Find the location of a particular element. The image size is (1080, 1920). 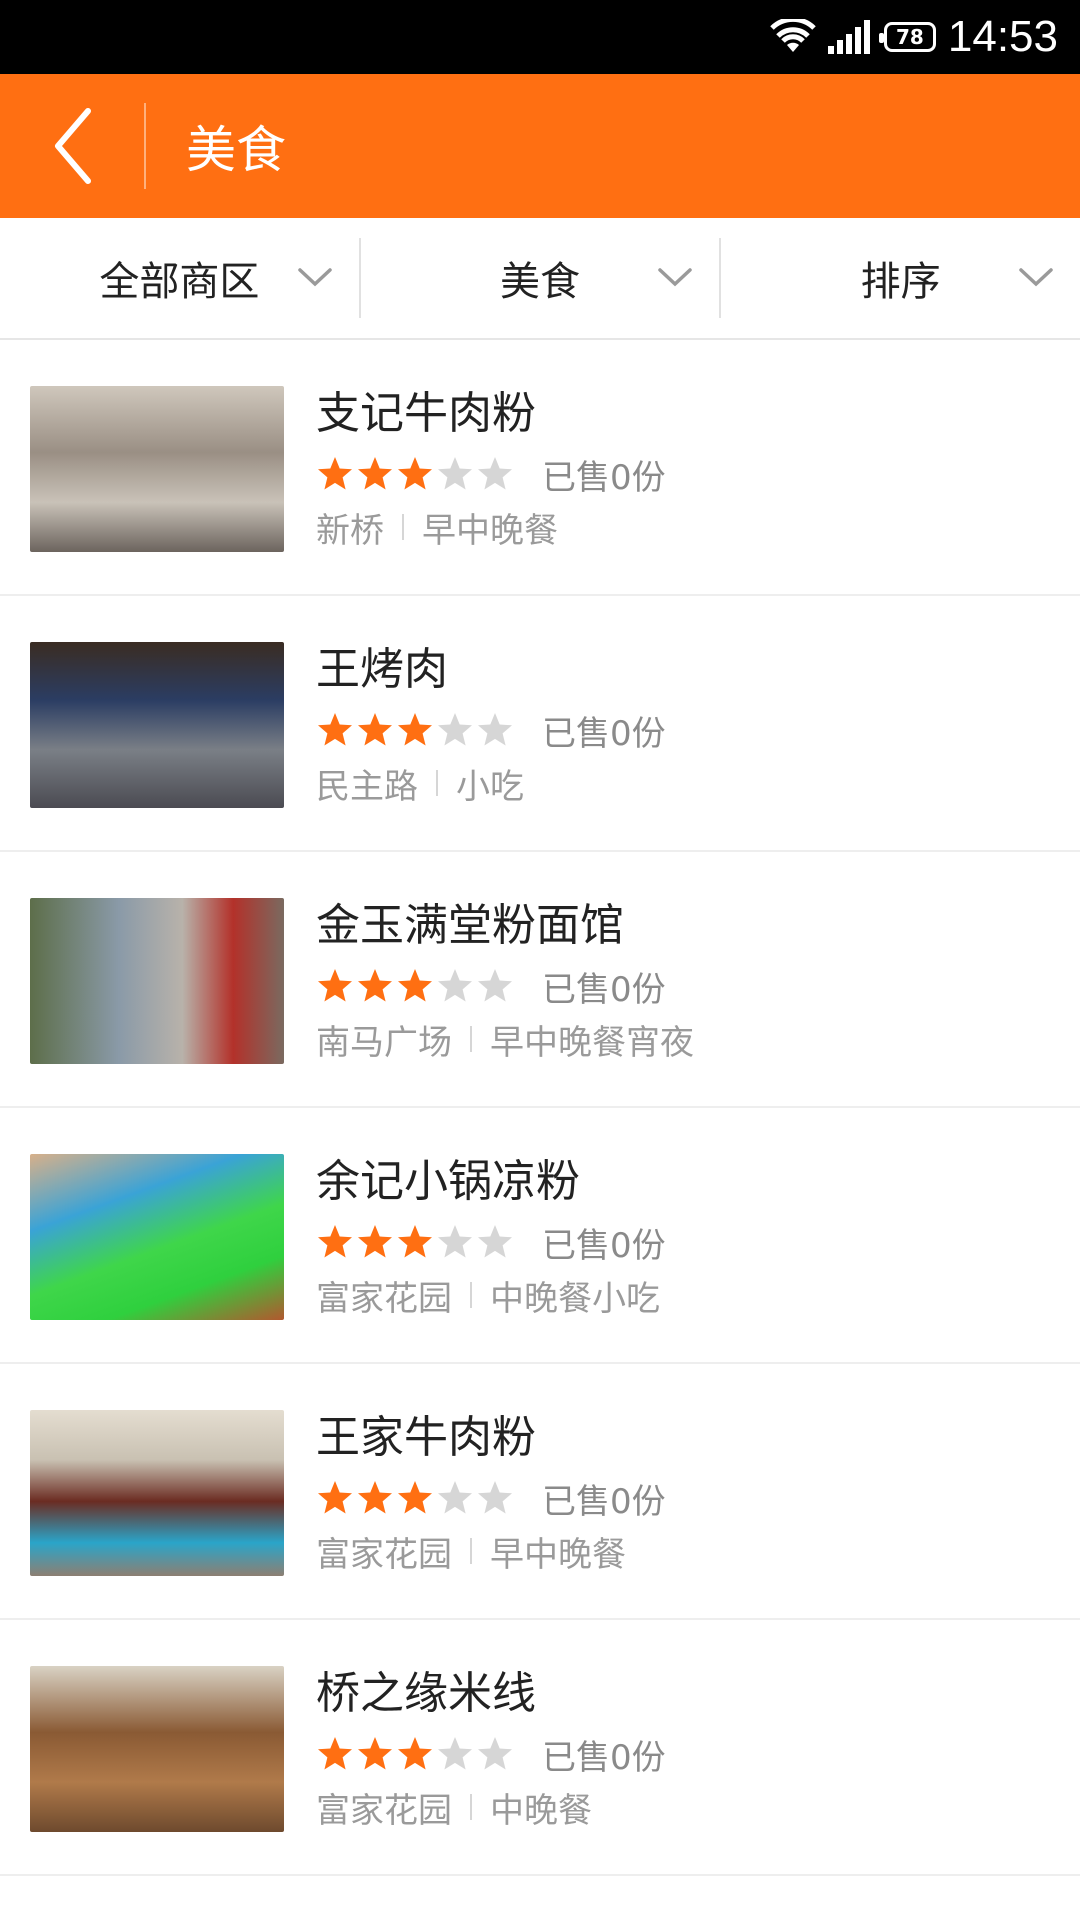

signal-icon is located at coordinates (848, 37).